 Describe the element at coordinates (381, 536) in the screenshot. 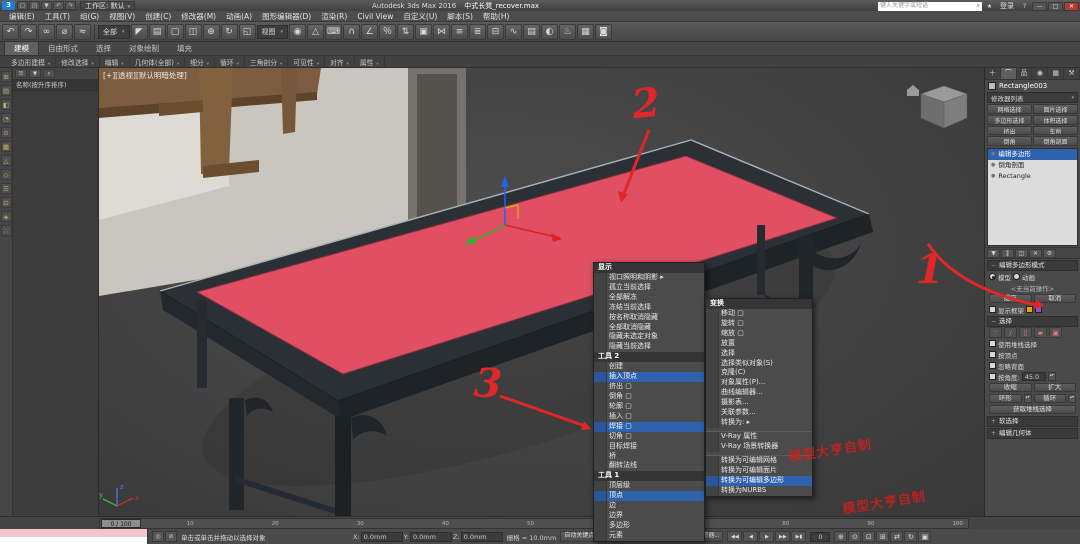

I see `coord-x-field: 0.0mm` at that location.